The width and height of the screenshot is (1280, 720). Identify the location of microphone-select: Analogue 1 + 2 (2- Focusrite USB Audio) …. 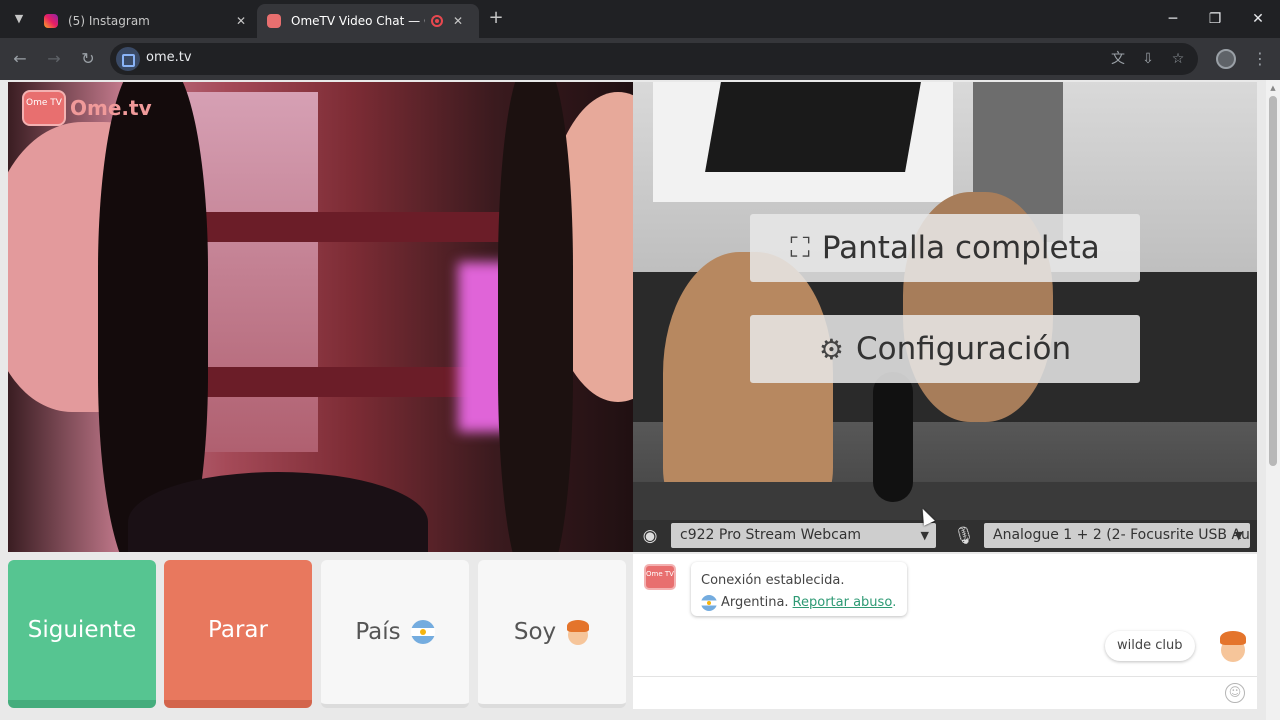
(1117, 535).